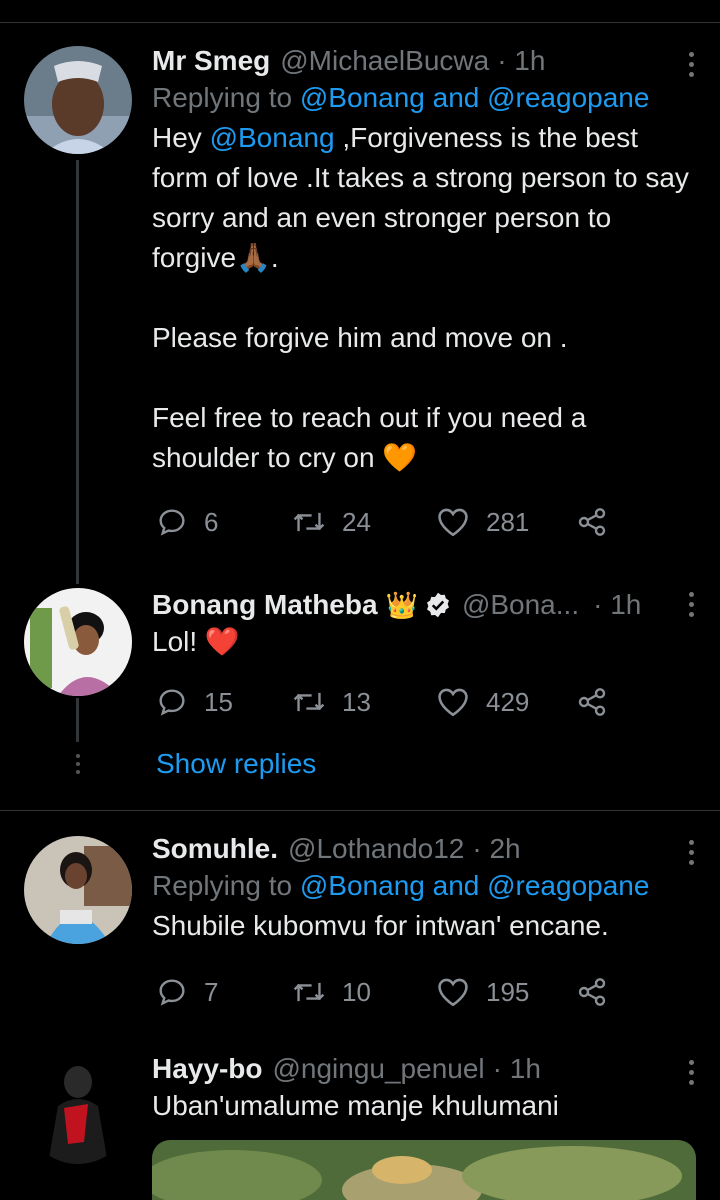 This screenshot has width=720, height=1200. Describe the element at coordinates (265, 605) in the screenshot. I see `display-name: Bonang Matheba` at that location.